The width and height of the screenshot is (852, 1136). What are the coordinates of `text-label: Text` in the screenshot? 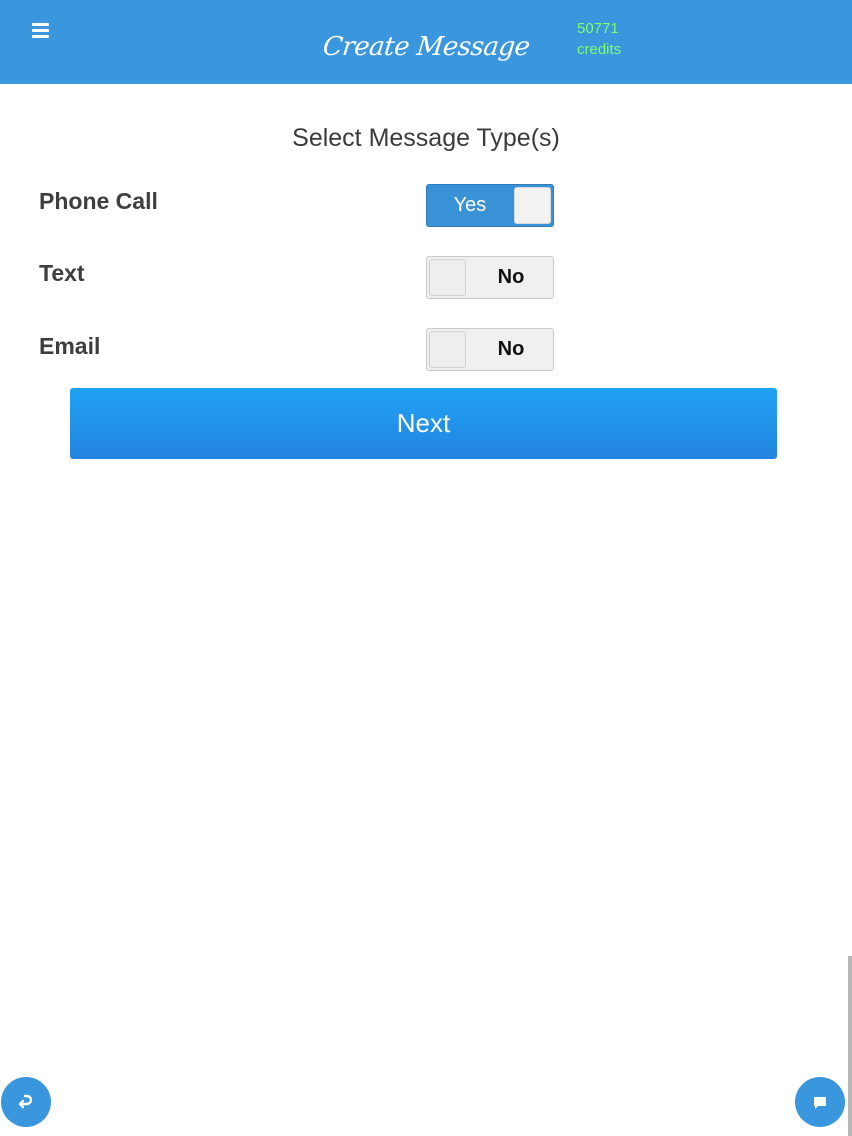 It's located at (62, 273).